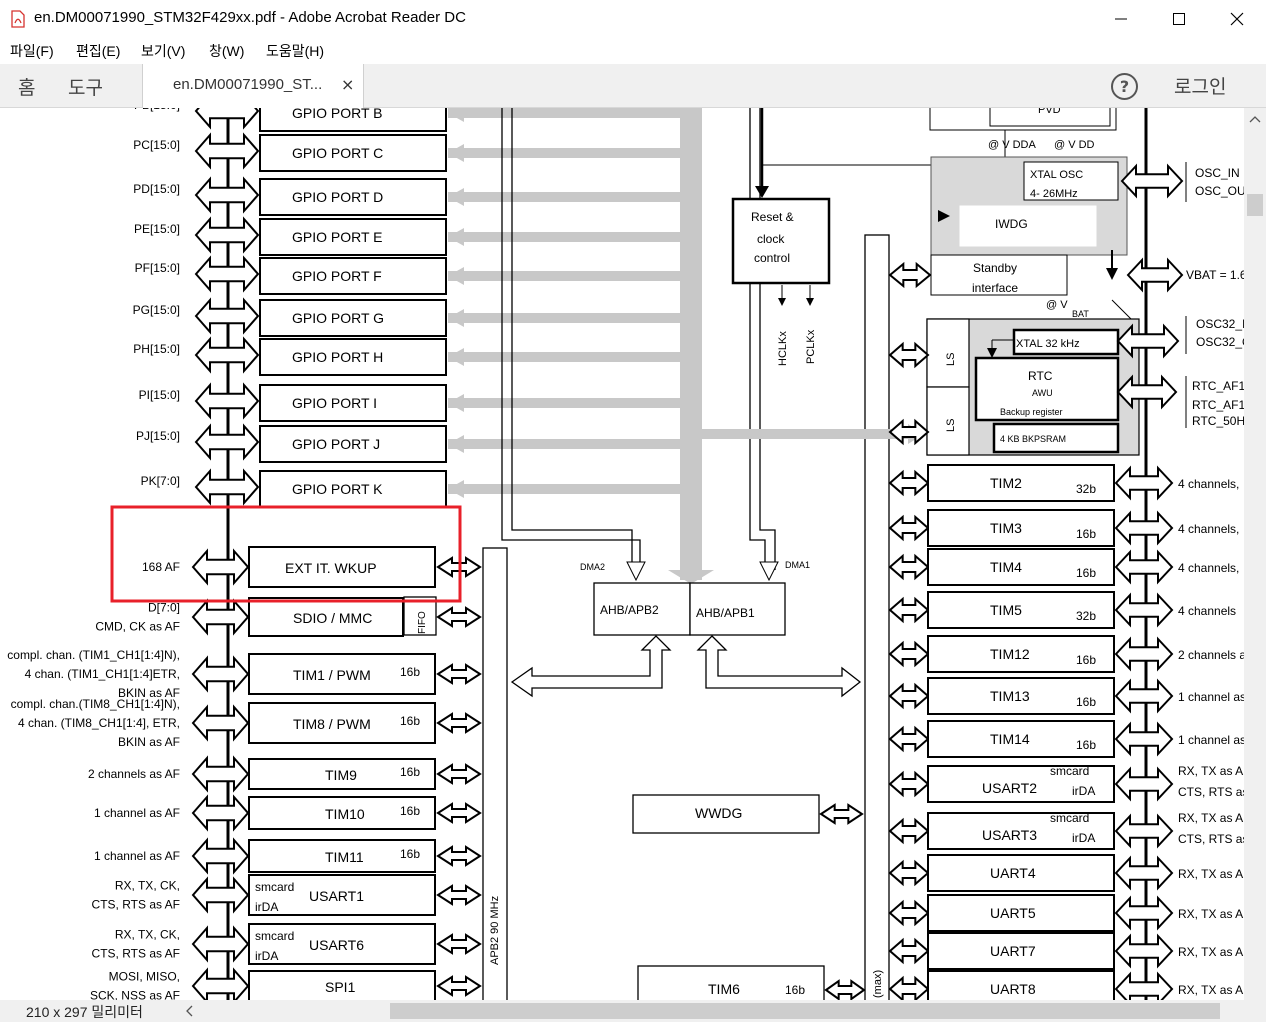 The image size is (1266, 1026). I want to click on gpio-port-label: GPIO PORT F, so click(337, 276).